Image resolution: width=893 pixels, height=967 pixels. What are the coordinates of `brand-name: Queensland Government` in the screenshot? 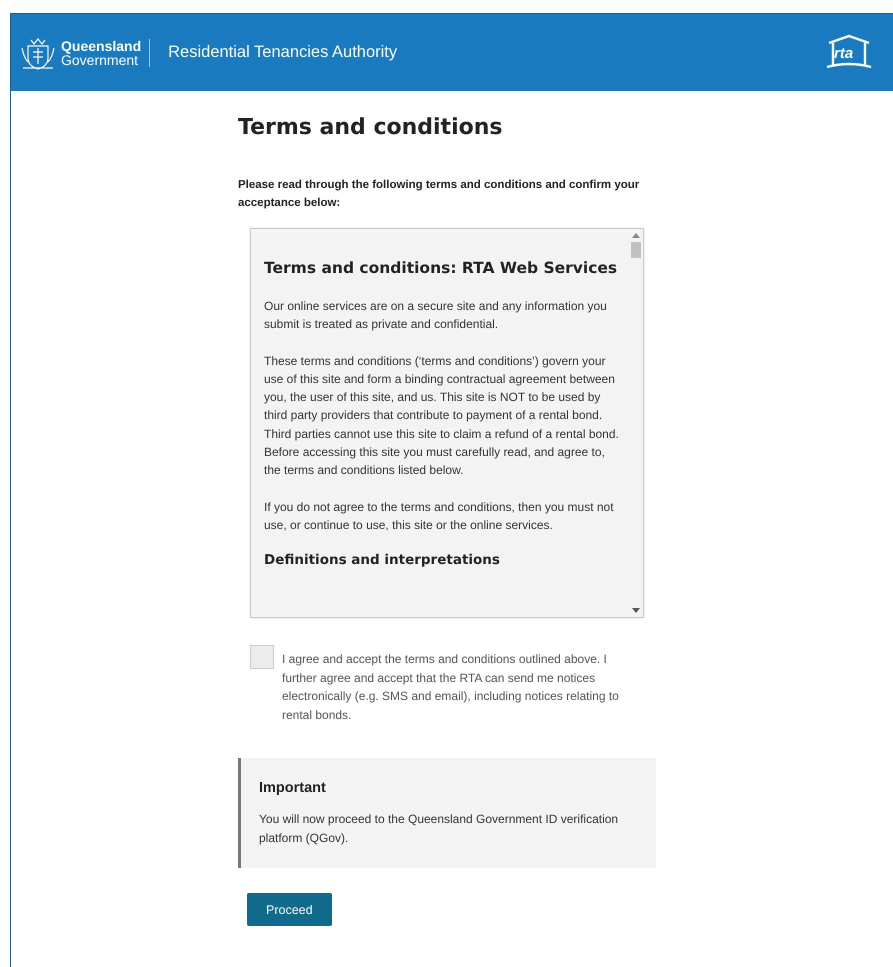 It's located at (103, 52).